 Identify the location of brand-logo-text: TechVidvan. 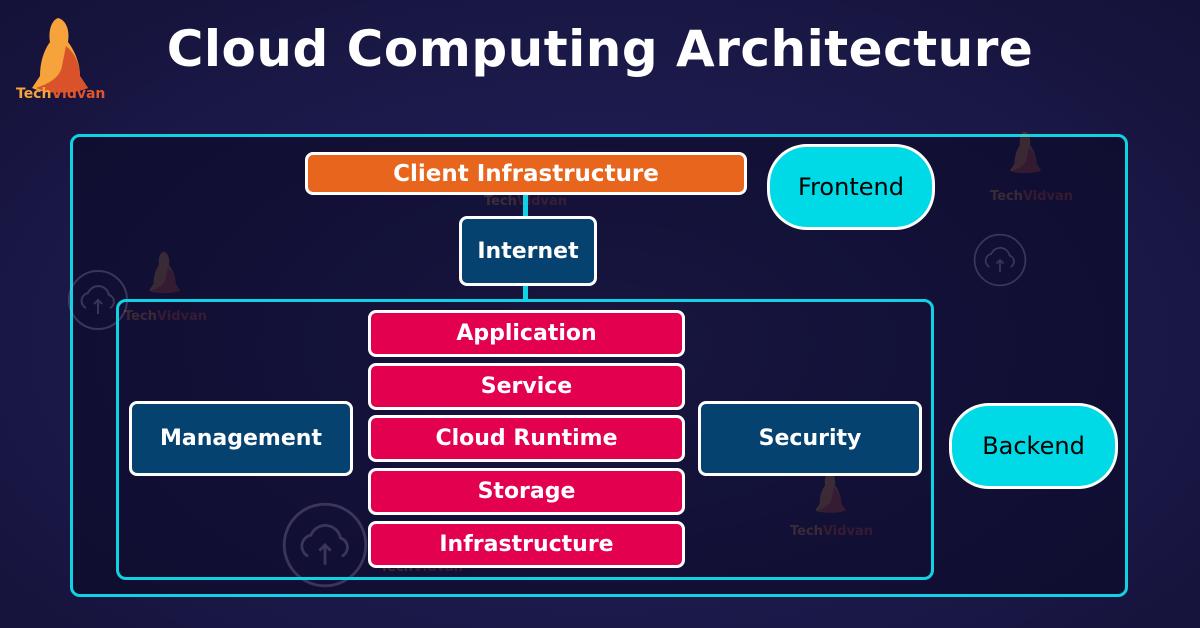
(60, 94).